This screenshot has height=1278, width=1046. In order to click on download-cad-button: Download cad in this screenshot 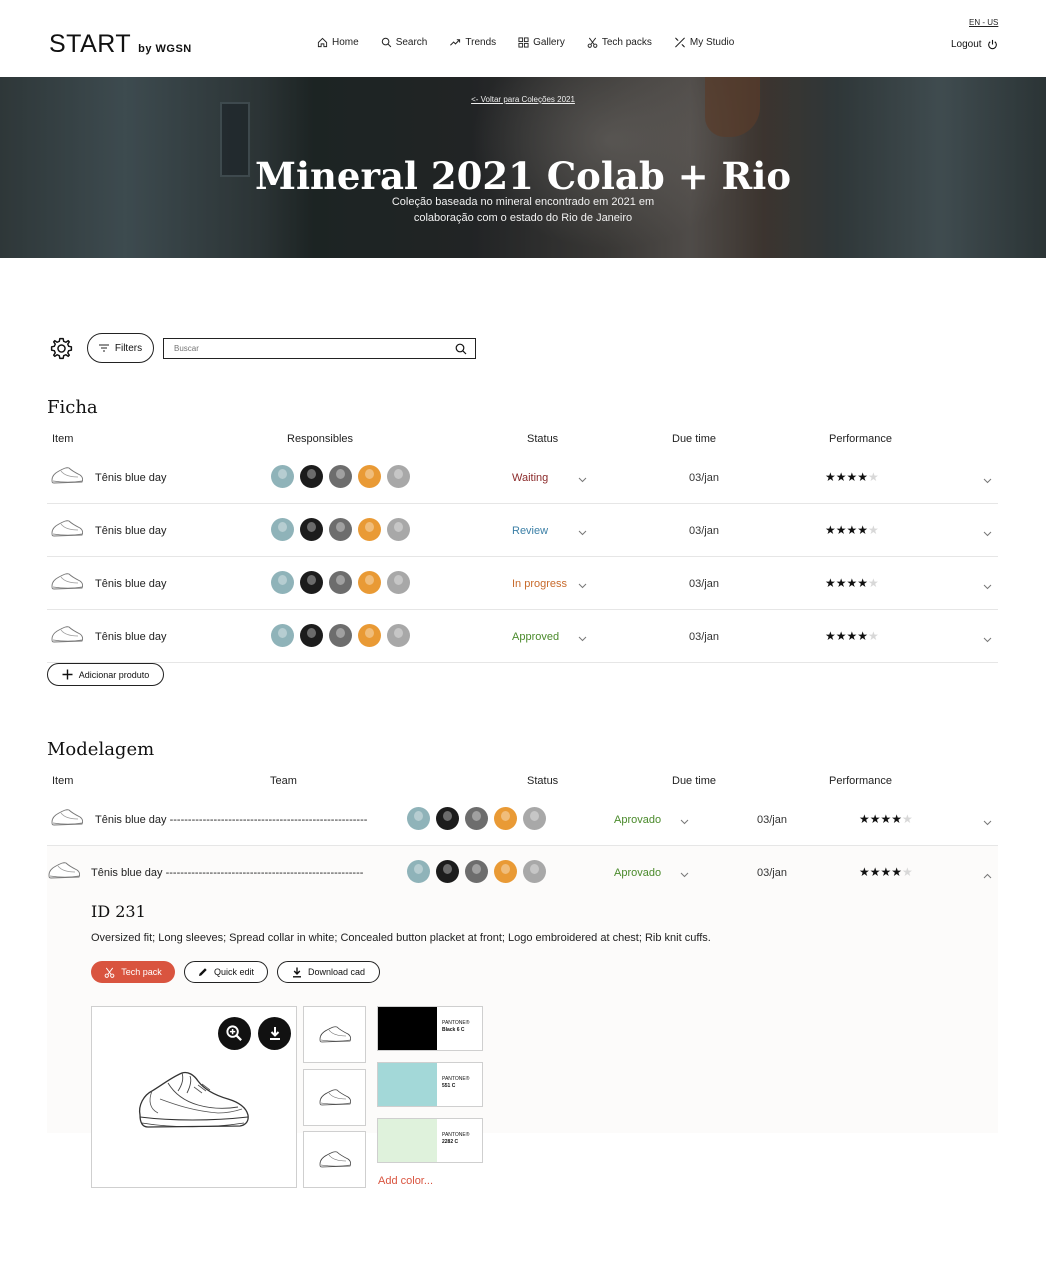, I will do `click(328, 972)`.